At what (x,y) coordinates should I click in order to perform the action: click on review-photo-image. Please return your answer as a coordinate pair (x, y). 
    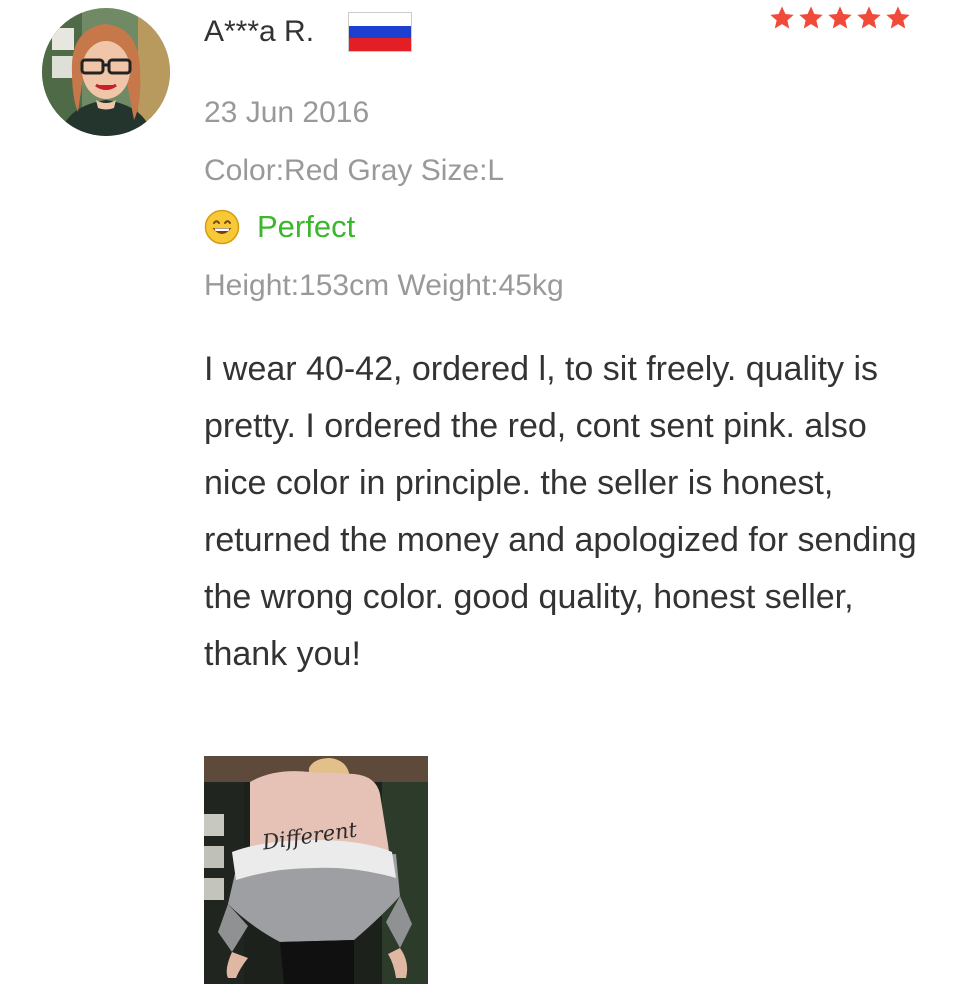
    Looking at the image, I should click on (316, 870).